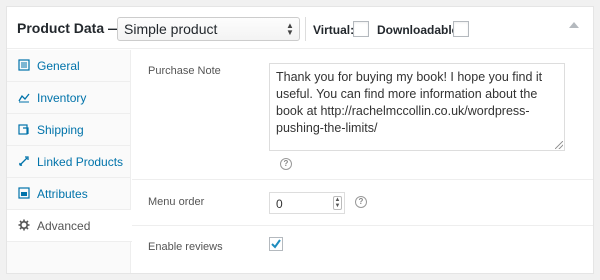  Describe the element at coordinates (64, 226) in the screenshot. I see `tab-advanced-label: Advanced` at that location.